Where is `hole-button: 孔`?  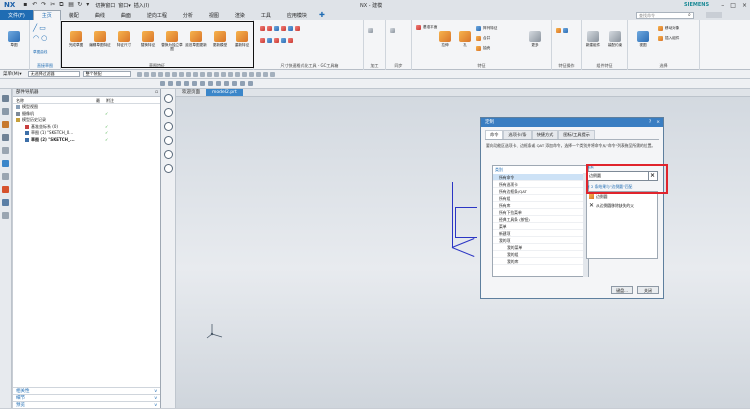 hole-button: 孔 is located at coordinates (465, 39).